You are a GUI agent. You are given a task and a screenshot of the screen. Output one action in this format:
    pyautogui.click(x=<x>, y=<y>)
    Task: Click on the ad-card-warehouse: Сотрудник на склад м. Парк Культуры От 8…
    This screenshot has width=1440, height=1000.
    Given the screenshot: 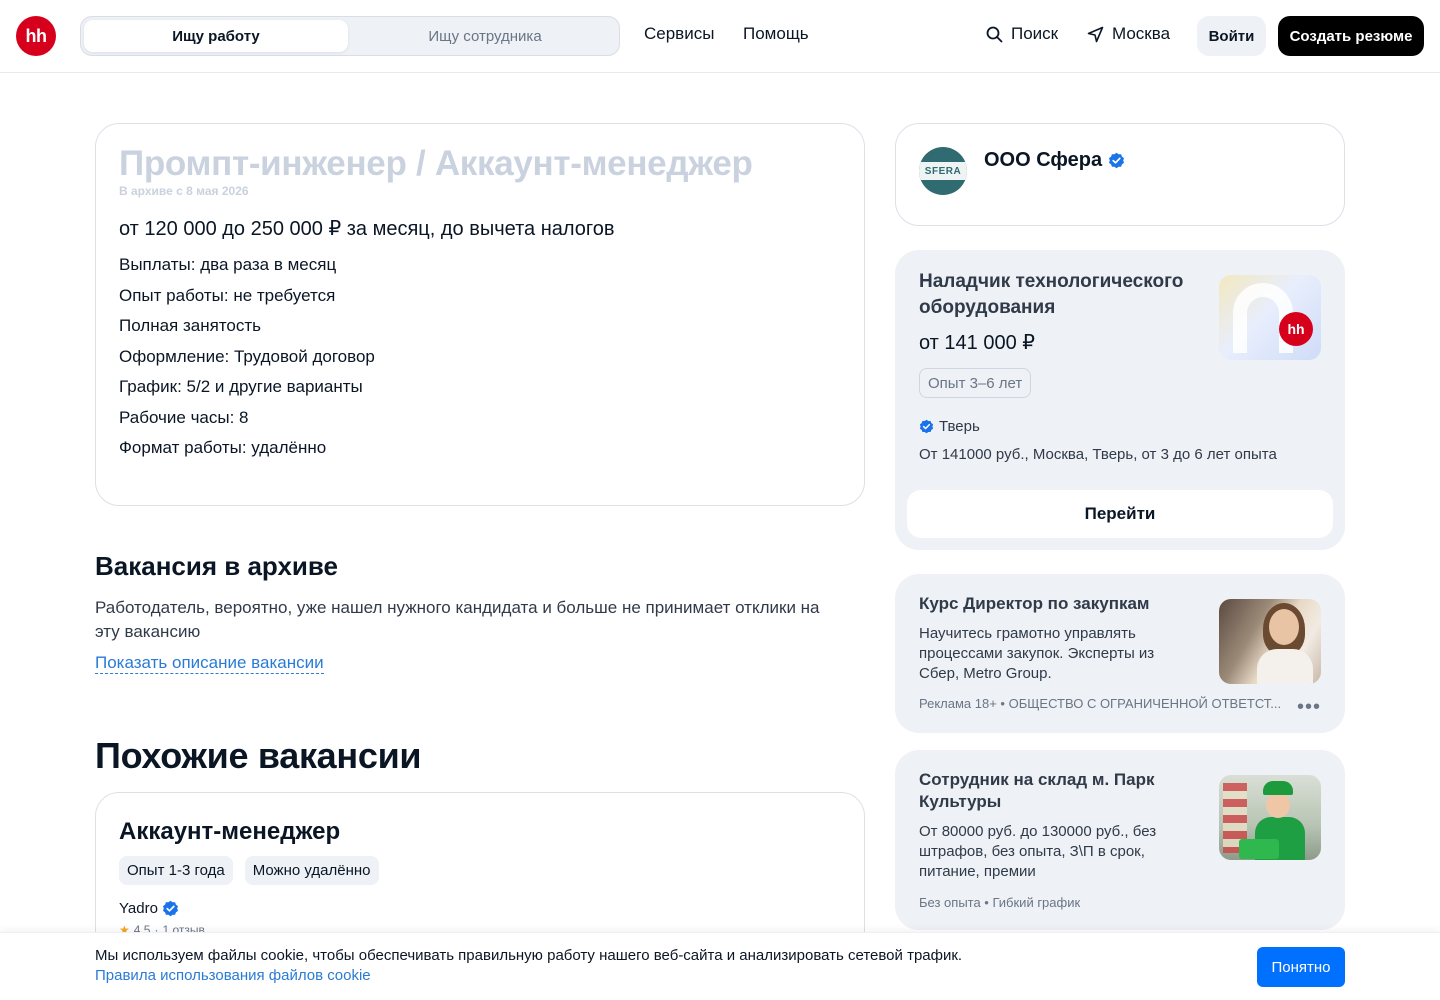 What is the action you would take?
    pyautogui.click(x=1120, y=840)
    